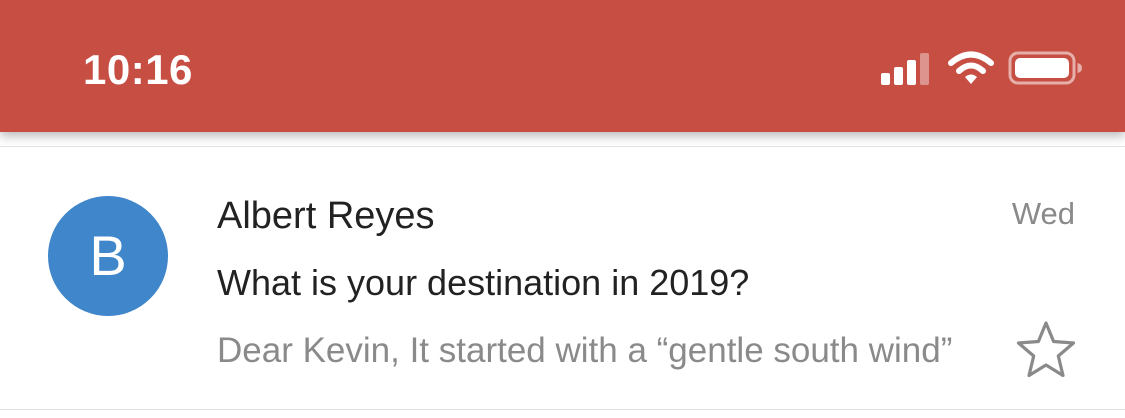 Image resolution: width=1125 pixels, height=418 pixels. Describe the element at coordinates (108, 256) in the screenshot. I see `avatar: B` at that location.